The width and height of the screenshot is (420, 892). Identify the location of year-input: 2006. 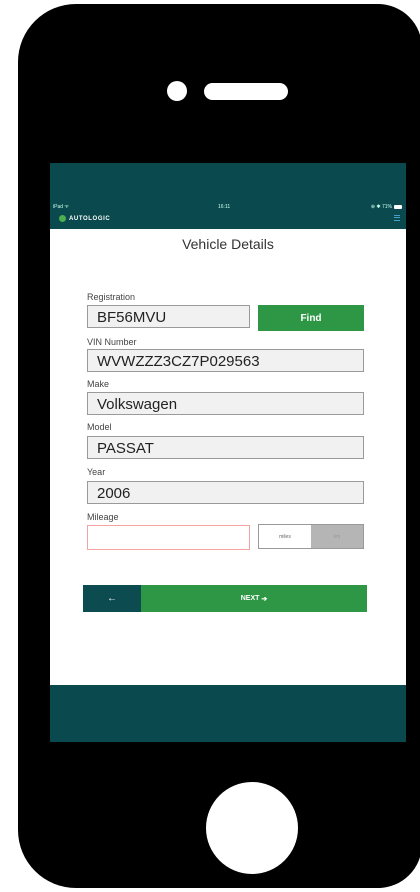
(225, 492).